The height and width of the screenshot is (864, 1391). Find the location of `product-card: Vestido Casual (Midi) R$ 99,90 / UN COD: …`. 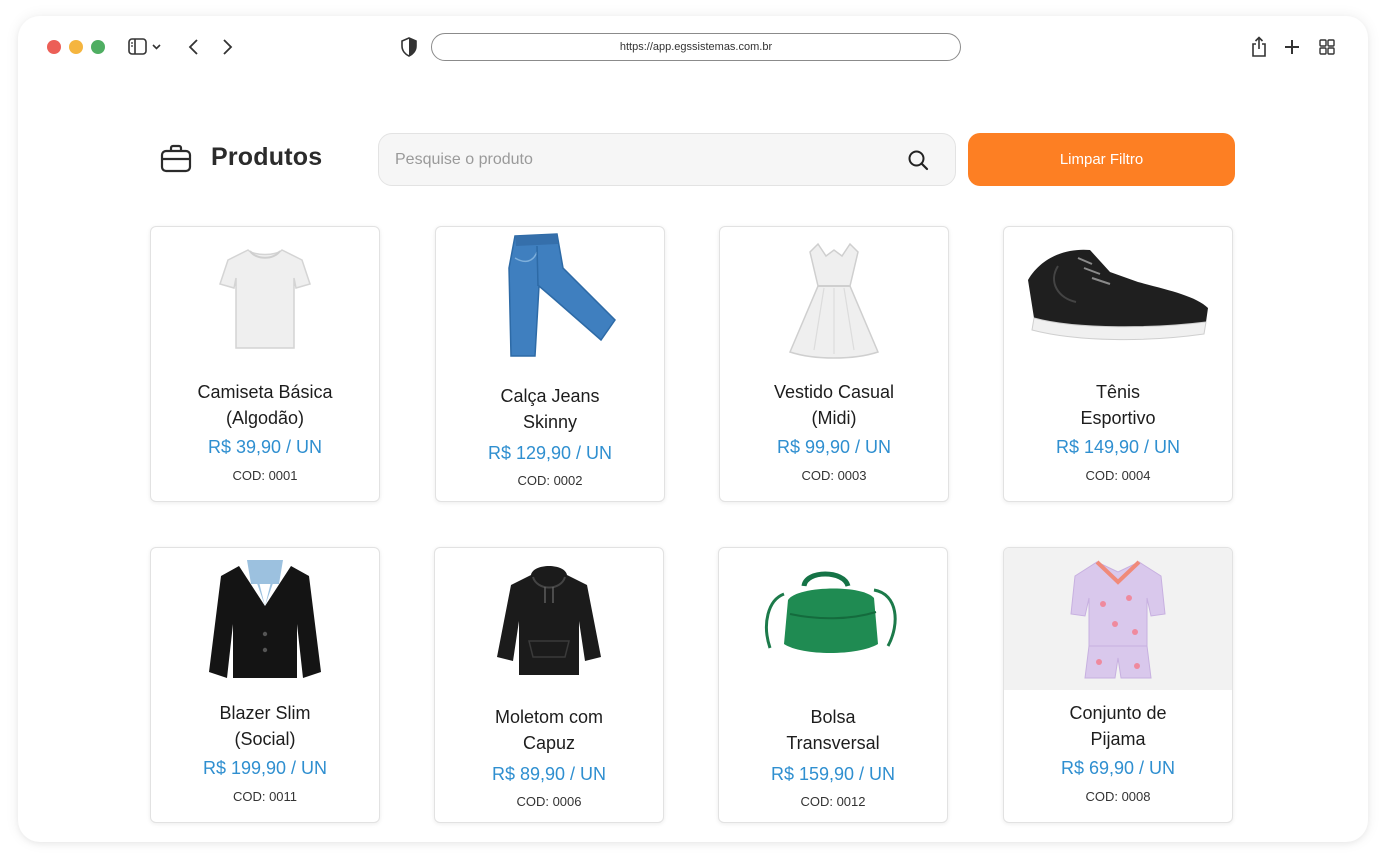

product-card: Vestido Casual (Midi) R$ 99,90 / UN COD: … is located at coordinates (834, 364).